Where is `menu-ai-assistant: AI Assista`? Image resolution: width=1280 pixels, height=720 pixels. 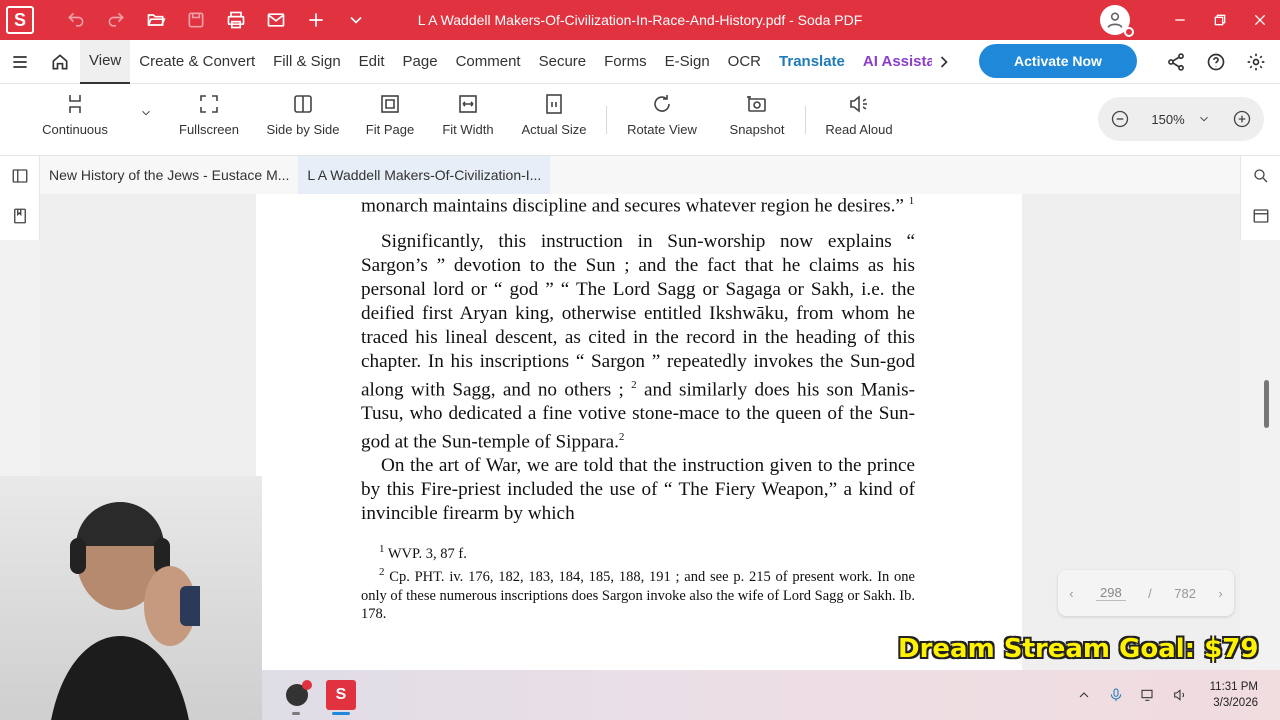
menu-ai-assistant: AI Assista is located at coordinates (893, 62).